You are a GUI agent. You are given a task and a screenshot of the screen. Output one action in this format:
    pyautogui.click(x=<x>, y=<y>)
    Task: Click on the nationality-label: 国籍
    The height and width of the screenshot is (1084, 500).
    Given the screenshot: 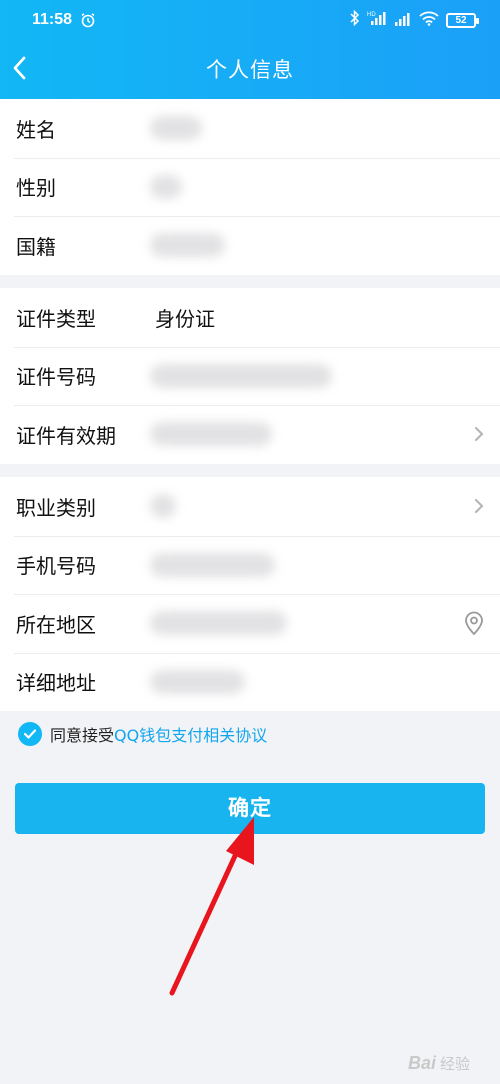 What is the action you would take?
    pyautogui.click(x=36, y=246)
    